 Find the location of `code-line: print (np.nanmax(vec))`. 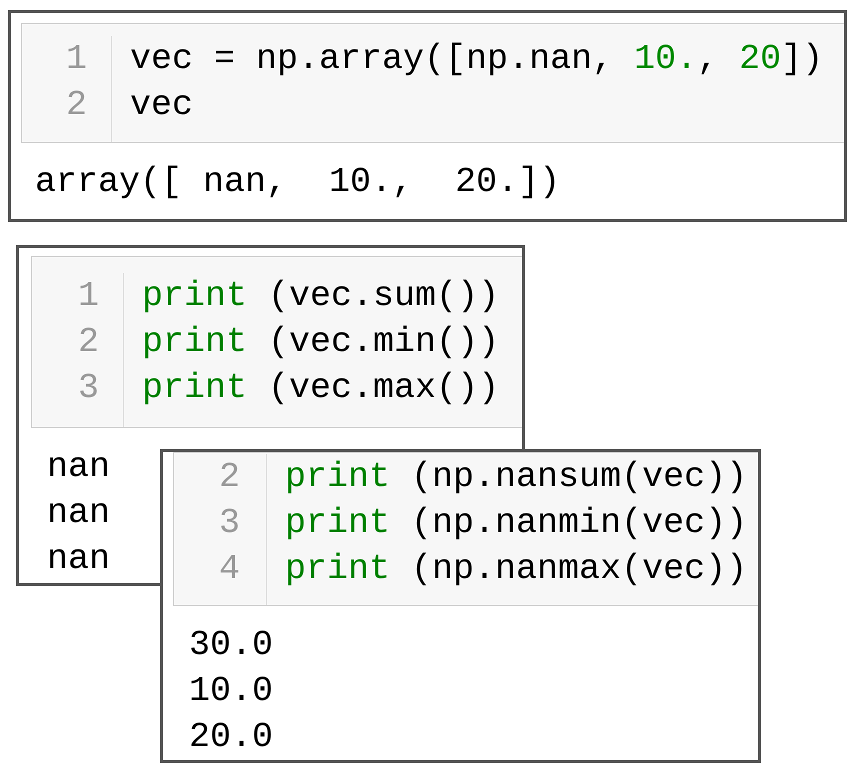

code-line: print (np.nanmax(vec)) is located at coordinates (516, 569).